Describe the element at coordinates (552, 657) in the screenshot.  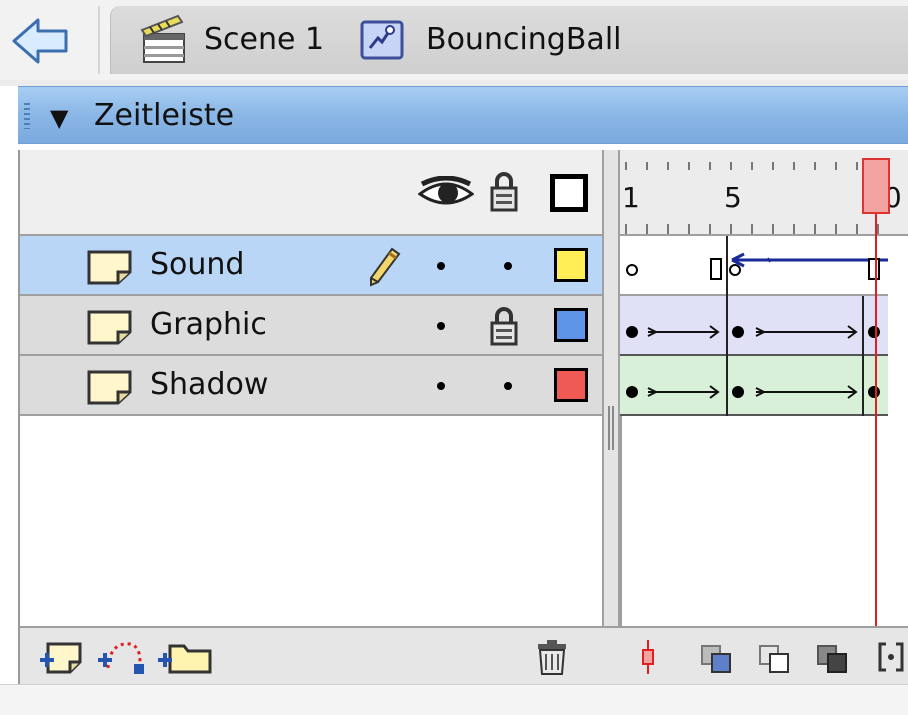
I see `delete-layer-trash-icon` at that location.